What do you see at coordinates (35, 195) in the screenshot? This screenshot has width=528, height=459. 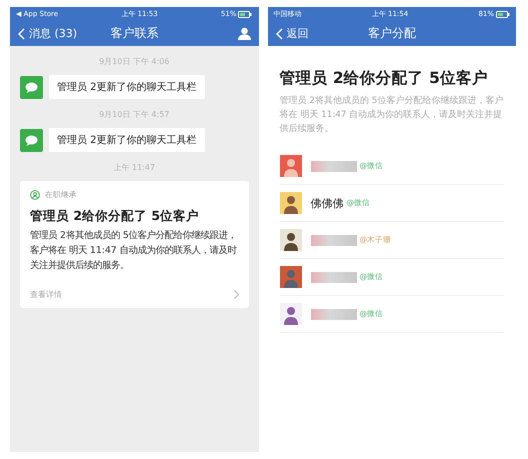 I see `user-circle-icon` at bounding box center [35, 195].